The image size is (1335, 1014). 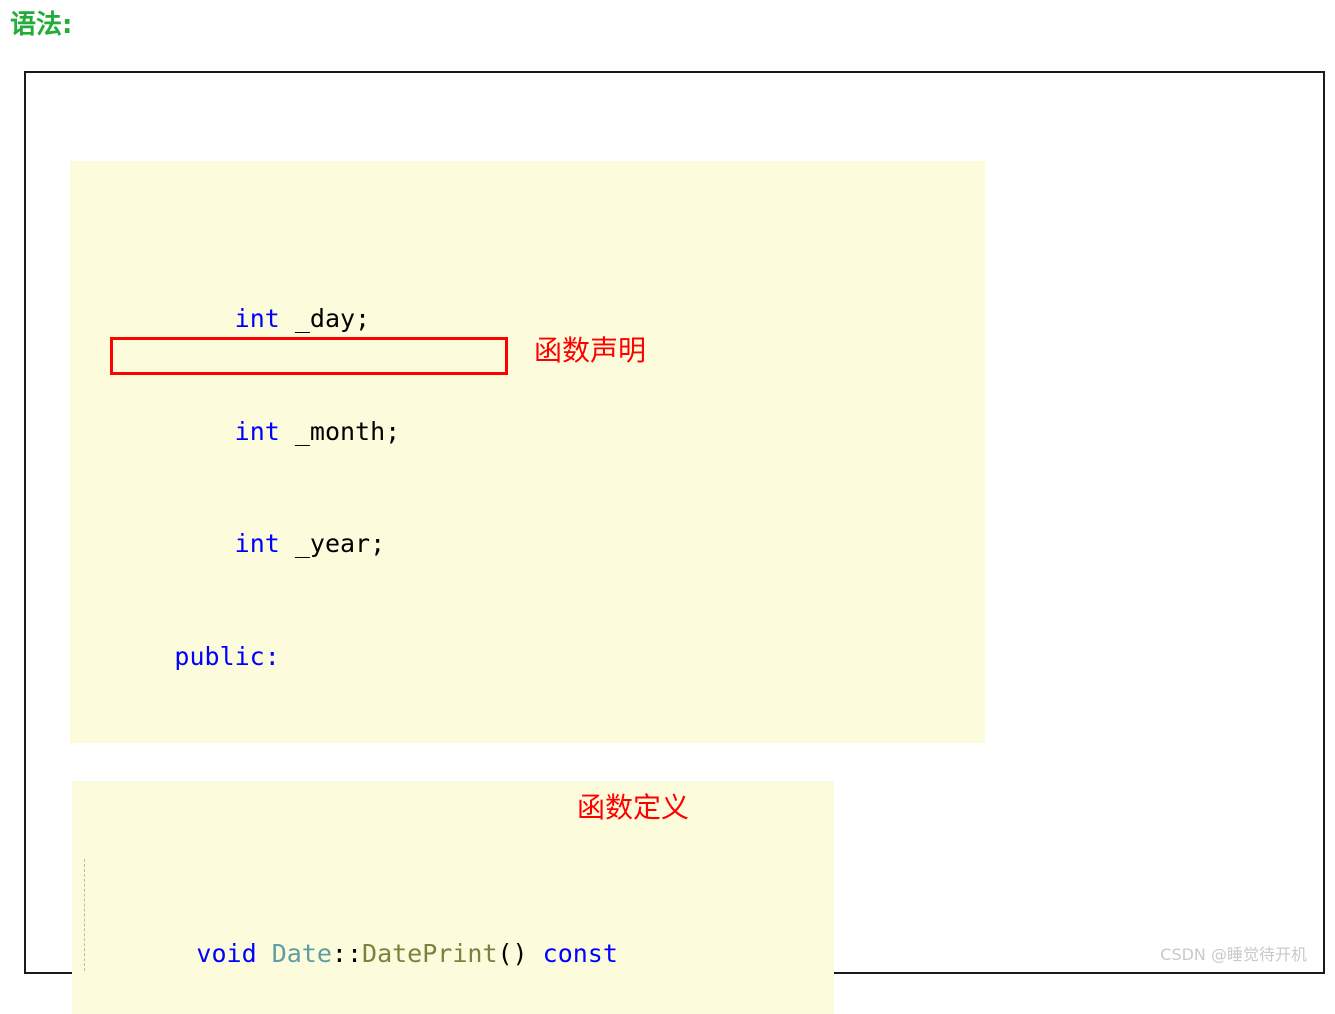 What do you see at coordinates (41, 25) in the screenshot?
I see `page-title: 语法:` at bounding box center [41, 25].